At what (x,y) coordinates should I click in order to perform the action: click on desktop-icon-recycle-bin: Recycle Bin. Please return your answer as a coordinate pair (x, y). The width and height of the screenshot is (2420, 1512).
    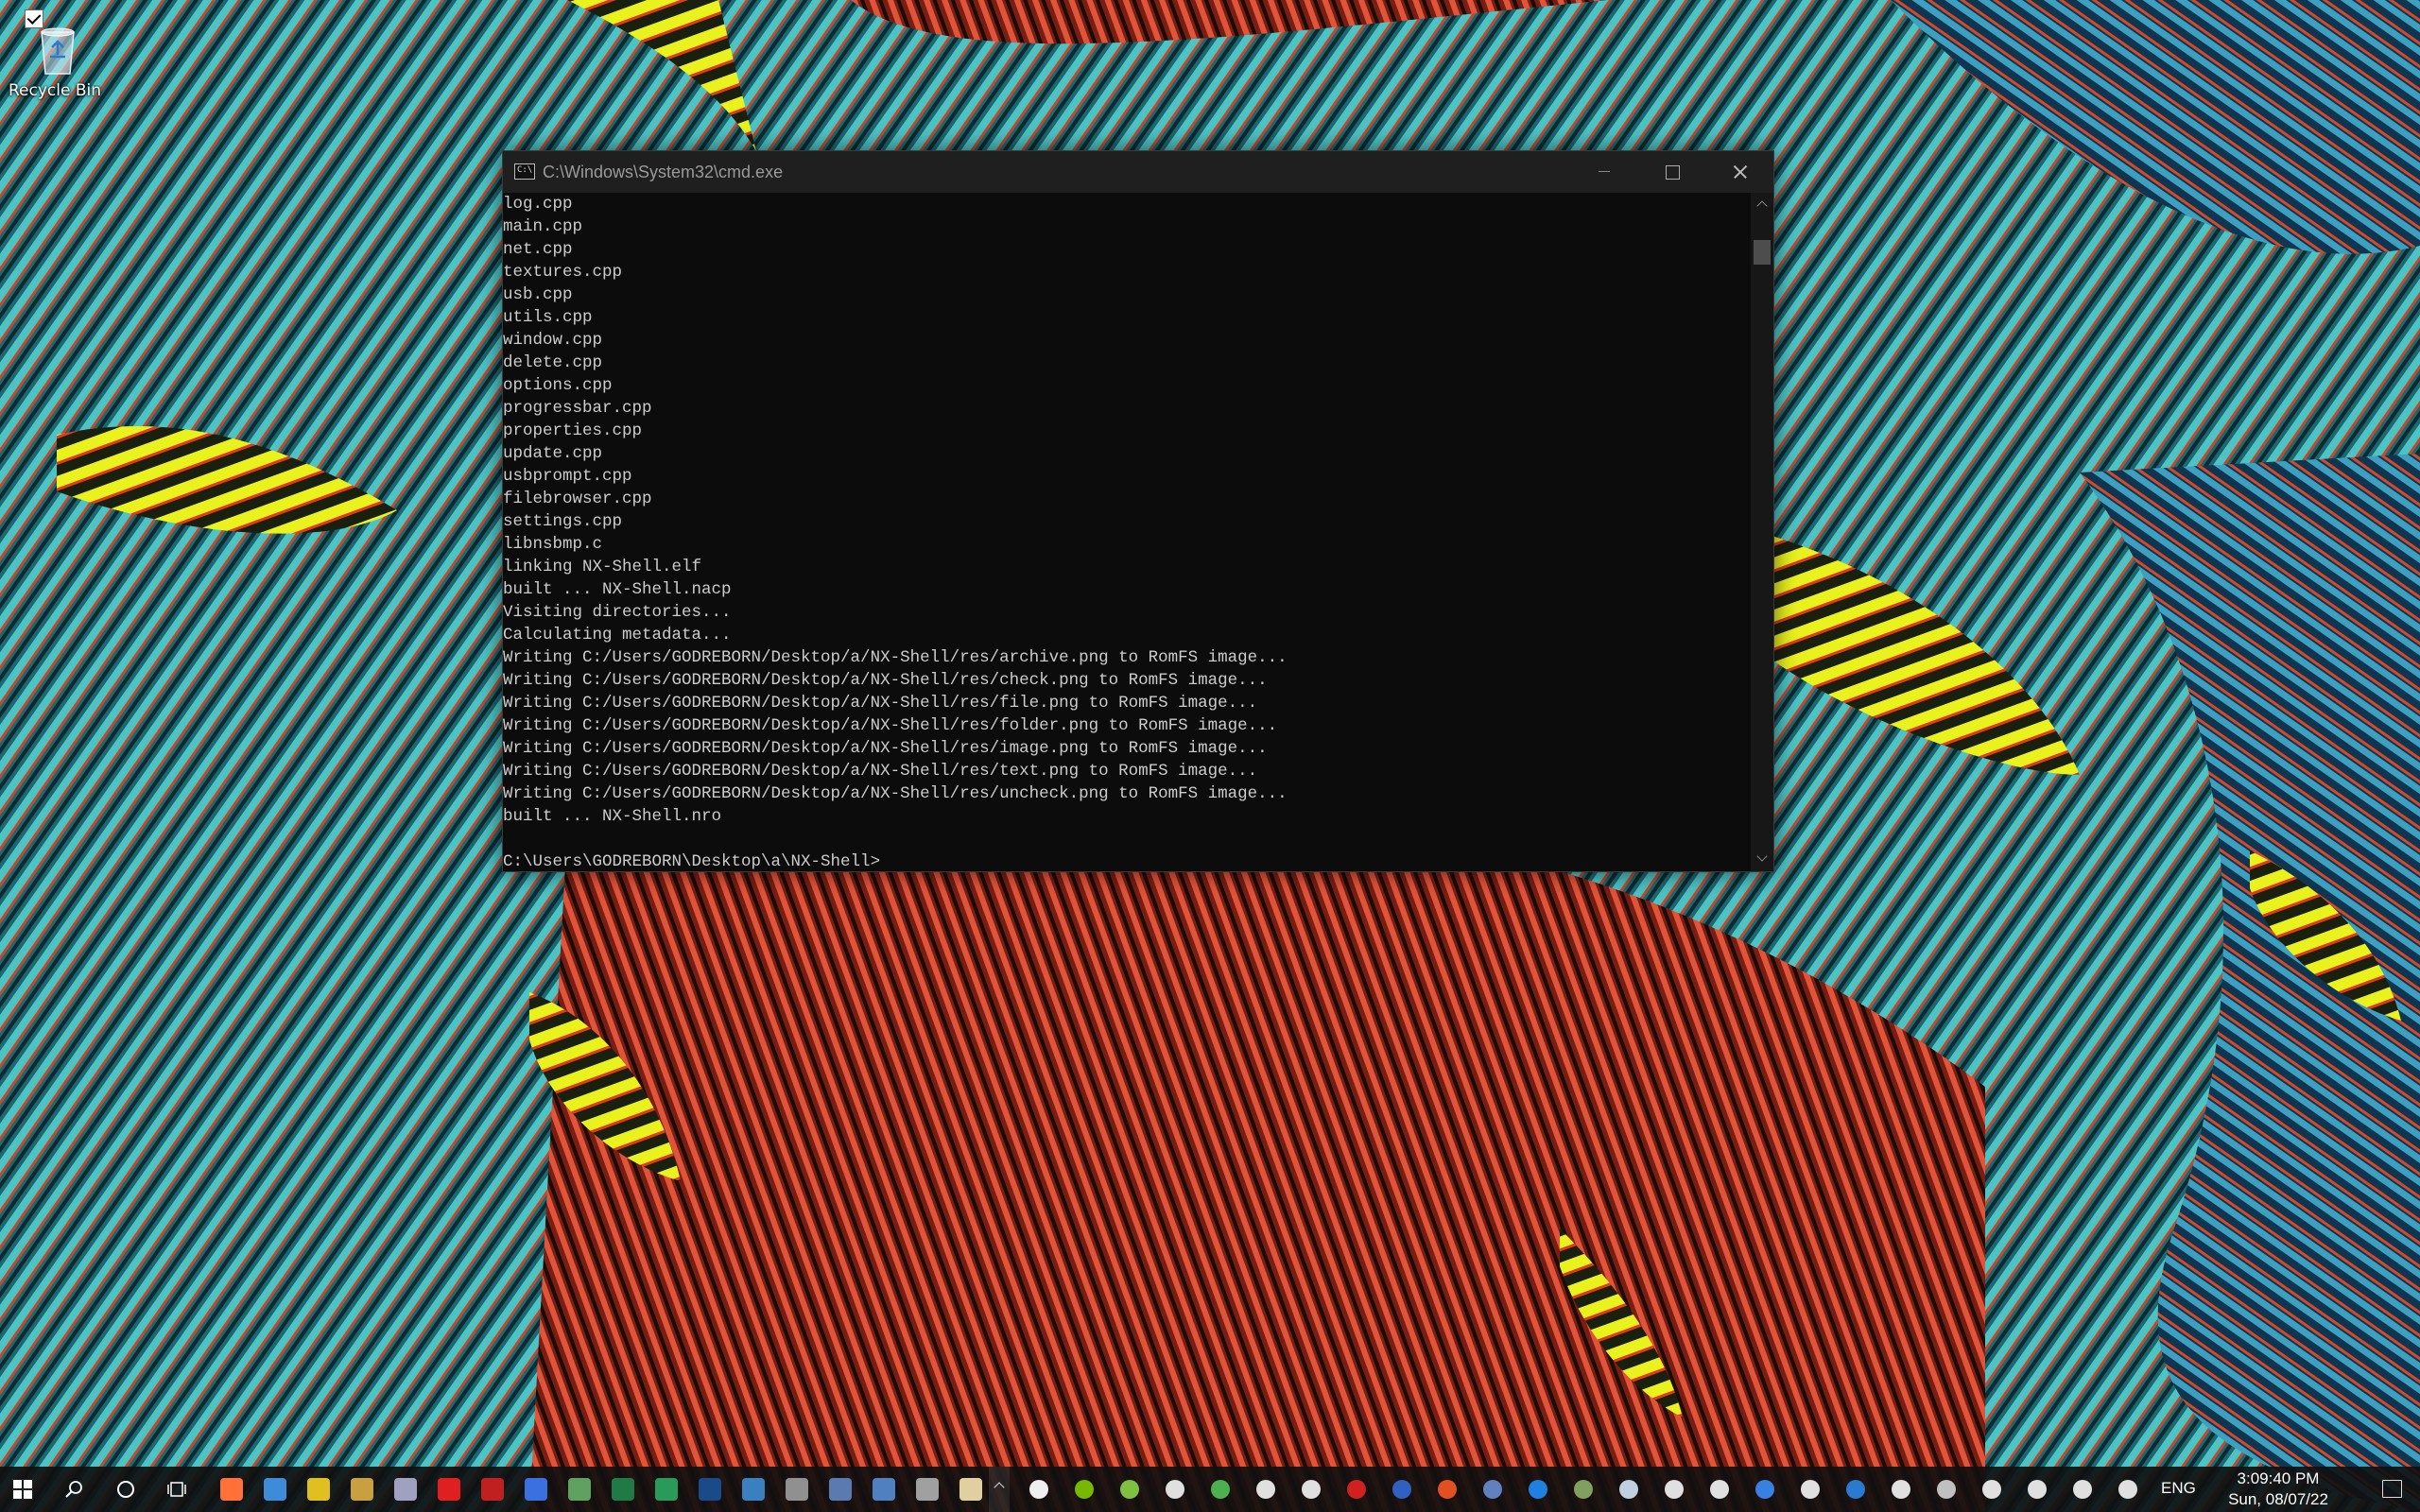
    Looking at the image, I should click on (55, 56).